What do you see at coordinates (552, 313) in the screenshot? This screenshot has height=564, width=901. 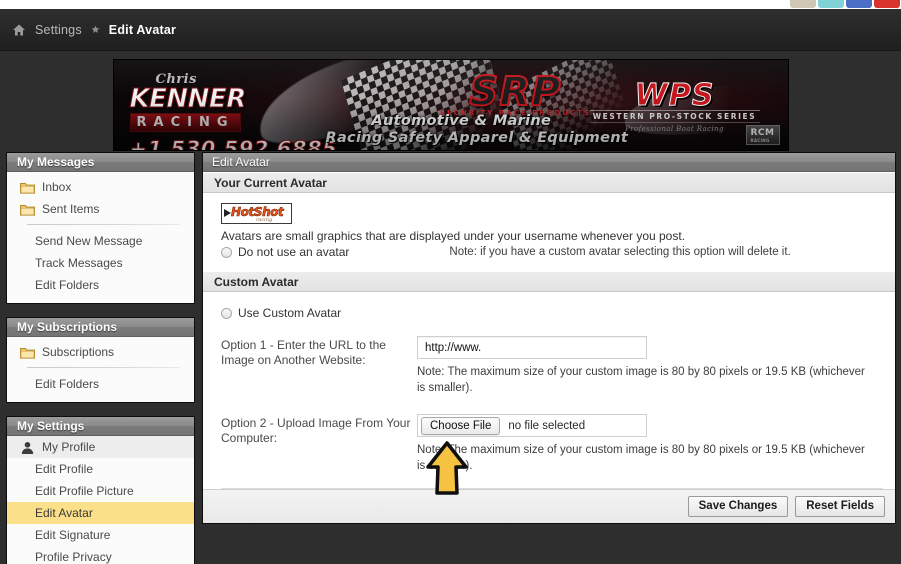 I see `use-custom-avatar-row: Use Custom Avatar` at bounding box center [552, 313].